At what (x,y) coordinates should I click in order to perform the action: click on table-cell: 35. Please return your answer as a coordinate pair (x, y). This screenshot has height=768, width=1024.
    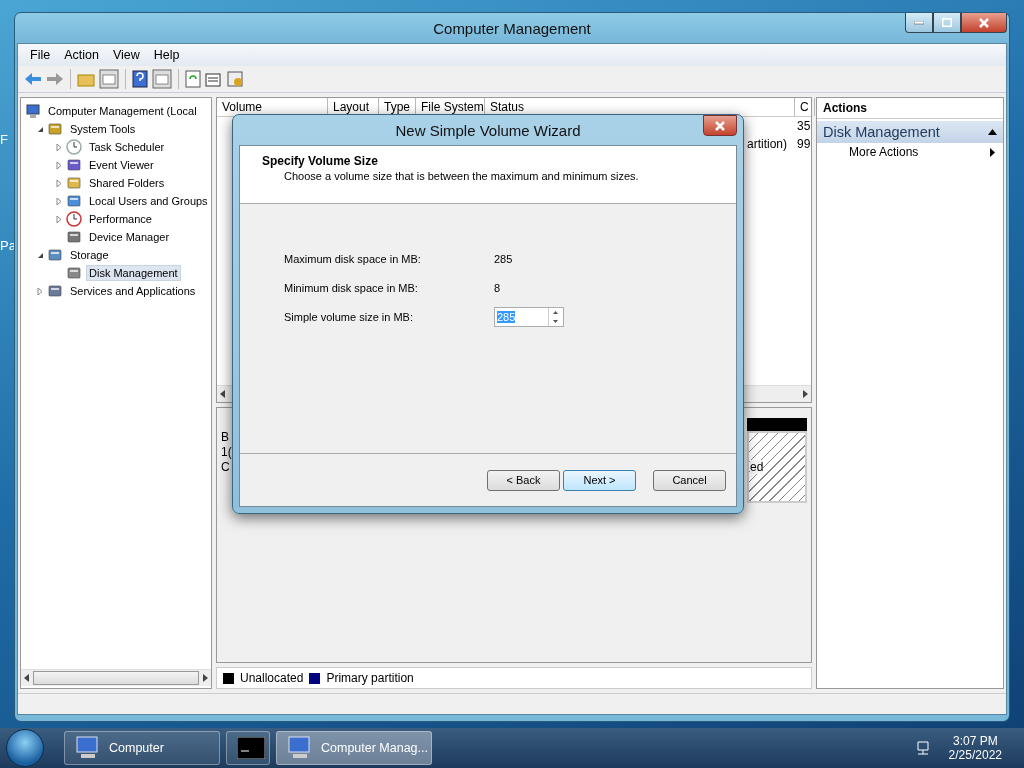
    Looking at the image, I should click on (804, 126).